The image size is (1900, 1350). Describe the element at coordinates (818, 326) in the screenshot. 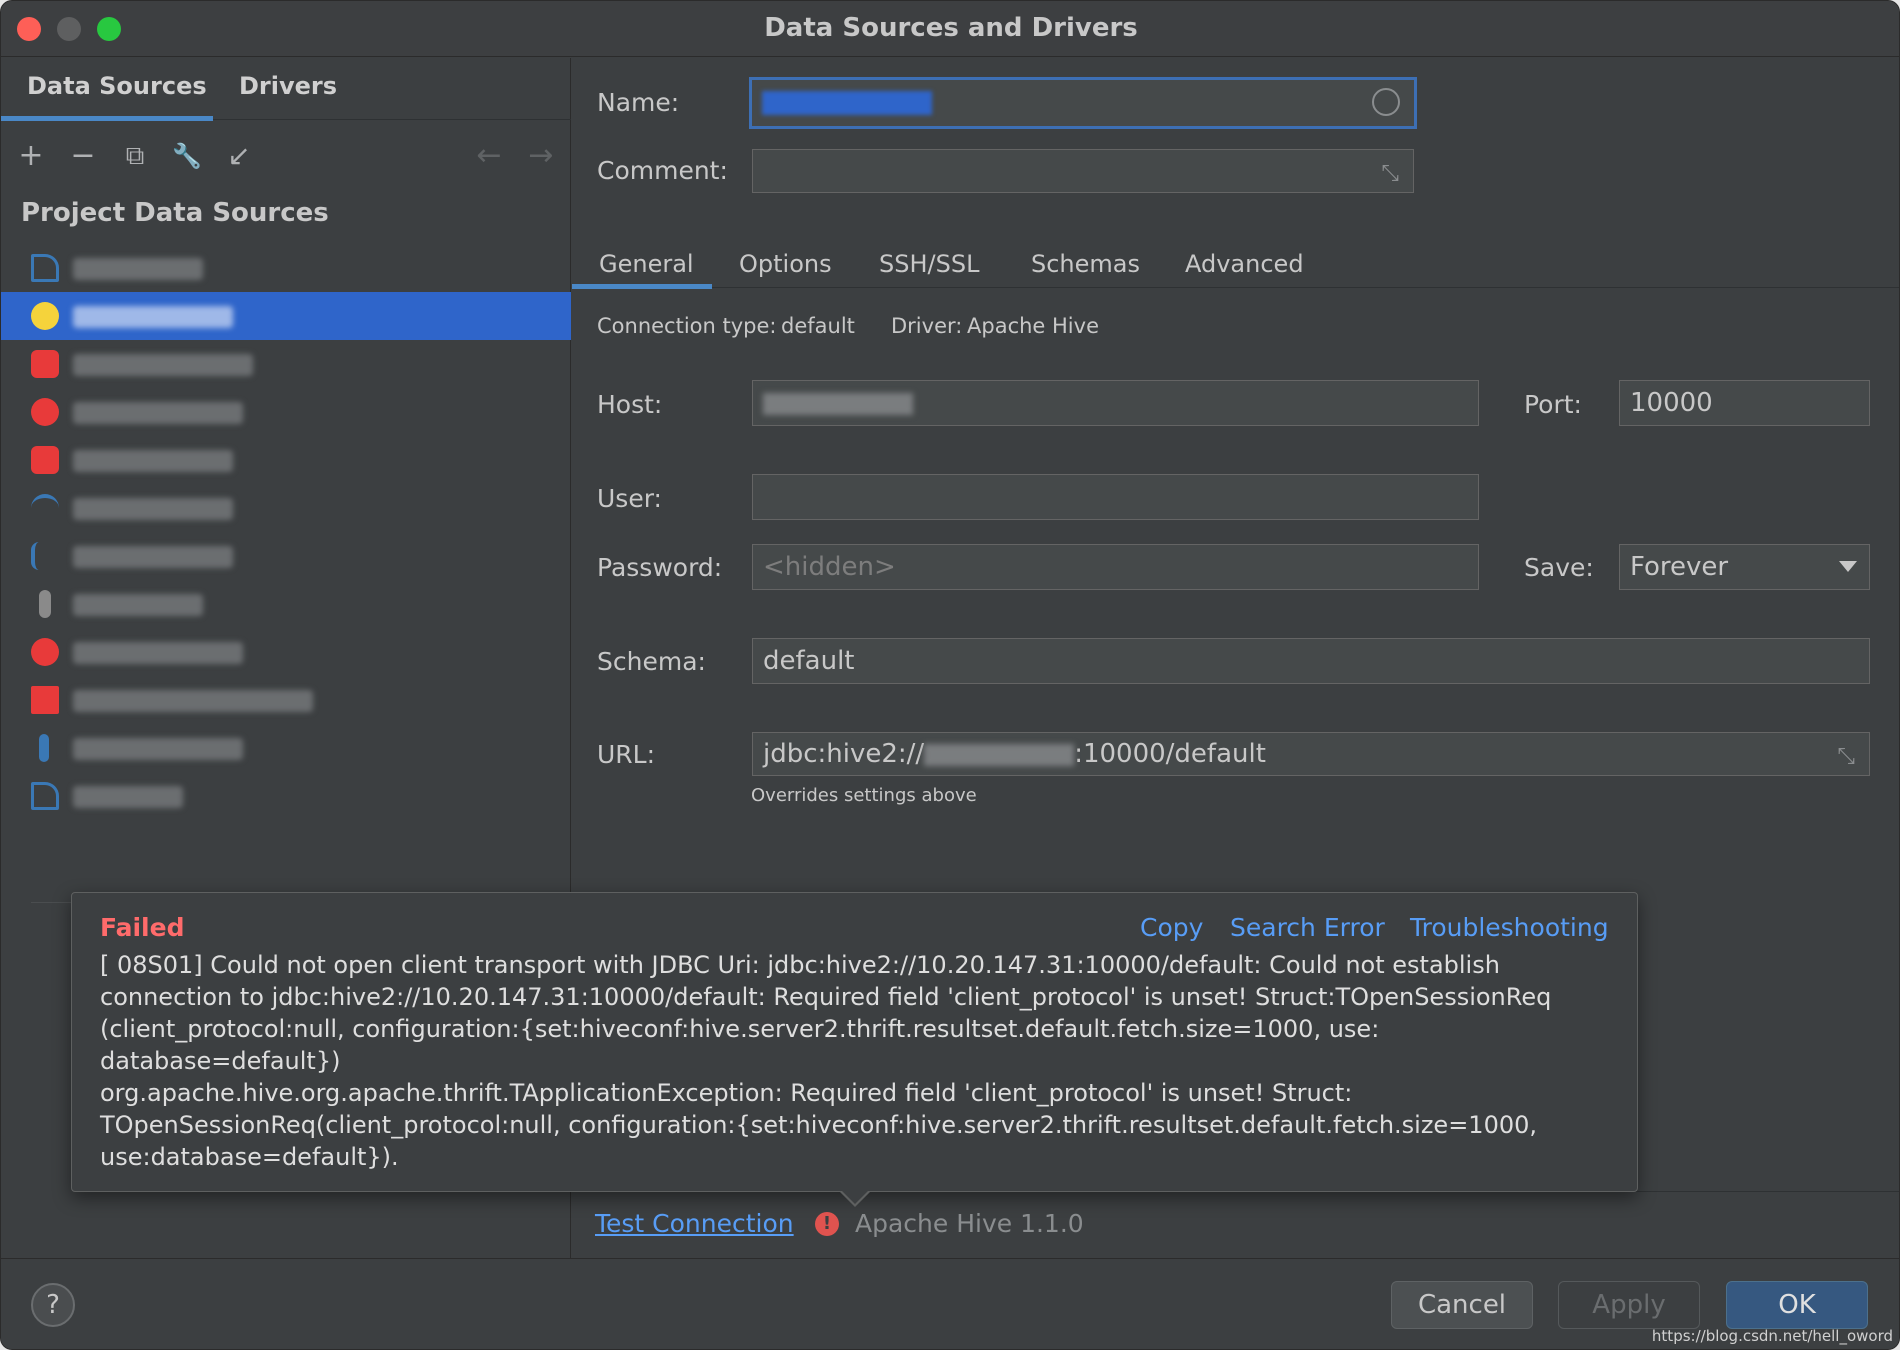

I see `connection-type-link: default` at that location.